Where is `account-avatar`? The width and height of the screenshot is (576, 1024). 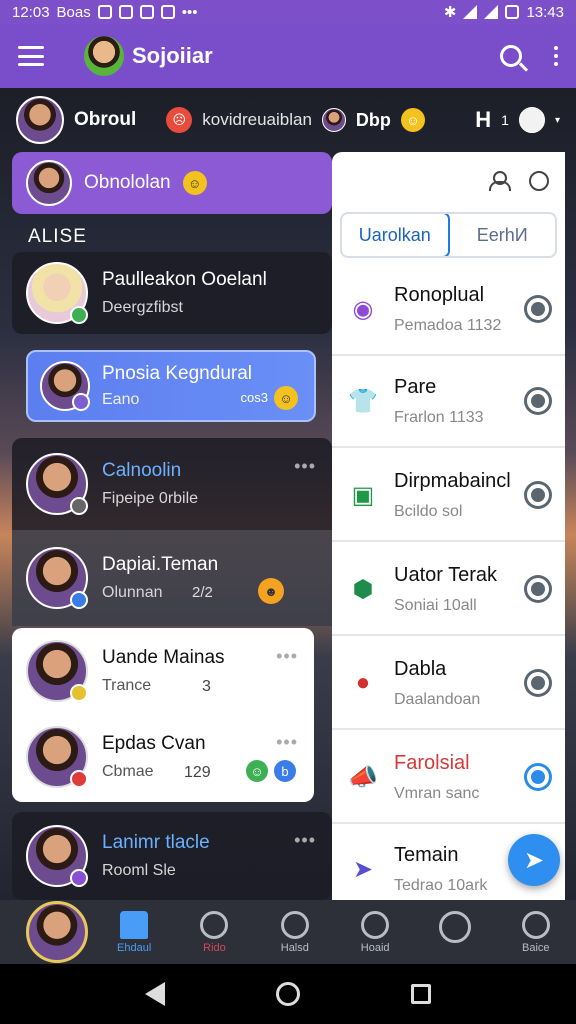
account-avatar is located at coordinates (531, 120).